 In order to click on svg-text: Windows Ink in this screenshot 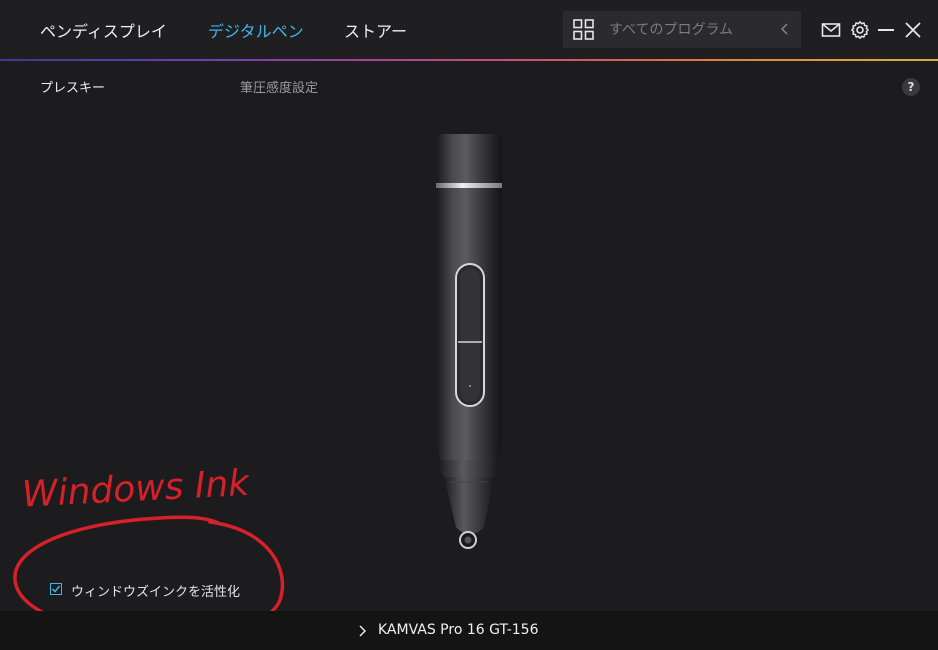, I will do `click(136, 489)`.